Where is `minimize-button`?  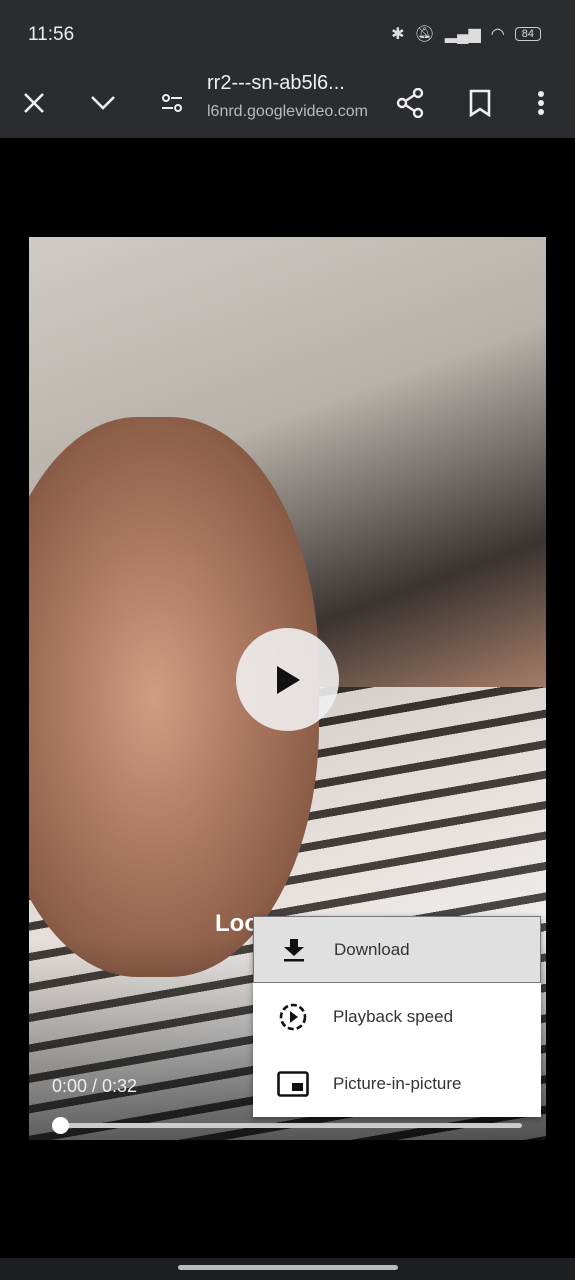
minimize-button is located at coordinates (103, 103).